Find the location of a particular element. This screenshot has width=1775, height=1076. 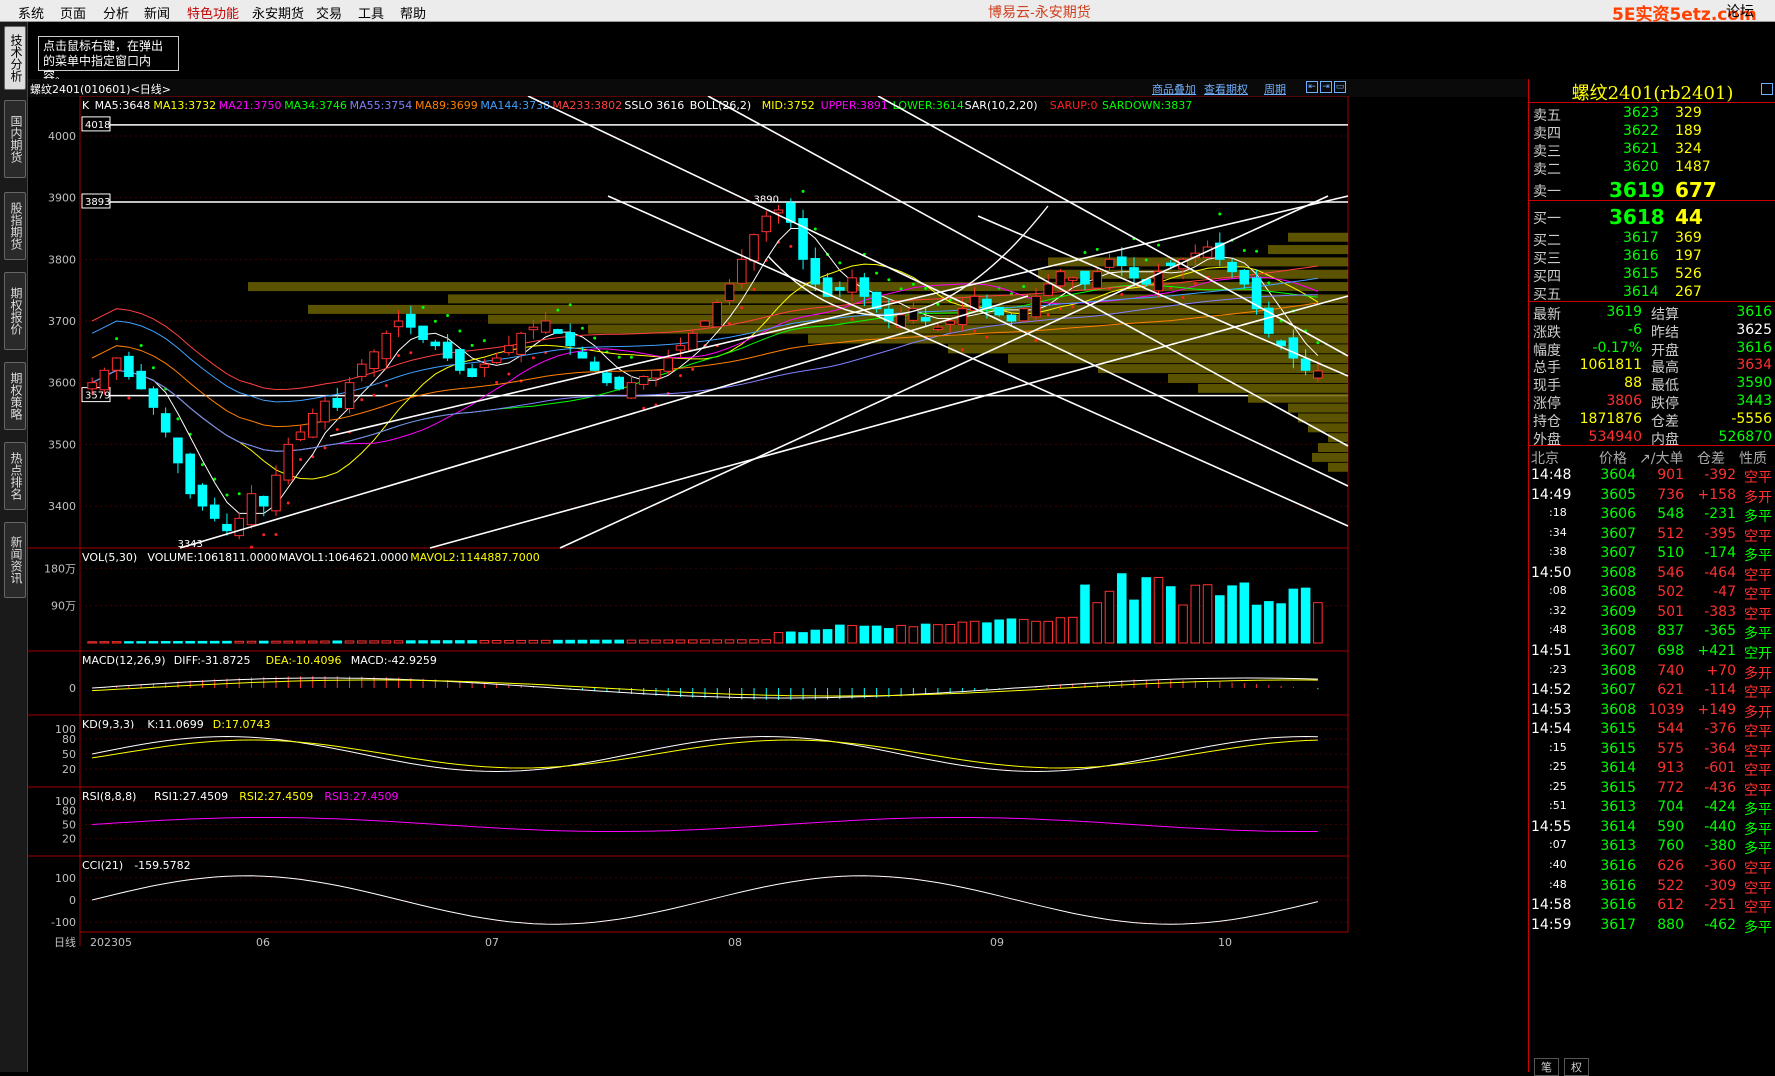

left-tab-1: 国内期货 is located at coordinates (15, 139).